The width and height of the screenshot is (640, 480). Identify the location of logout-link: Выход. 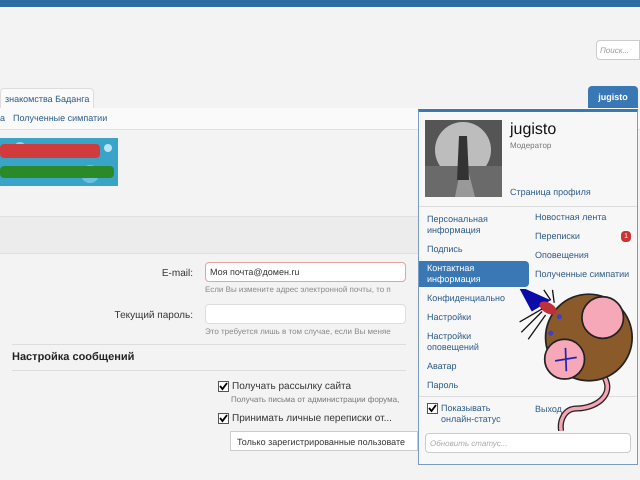
(548, 414).